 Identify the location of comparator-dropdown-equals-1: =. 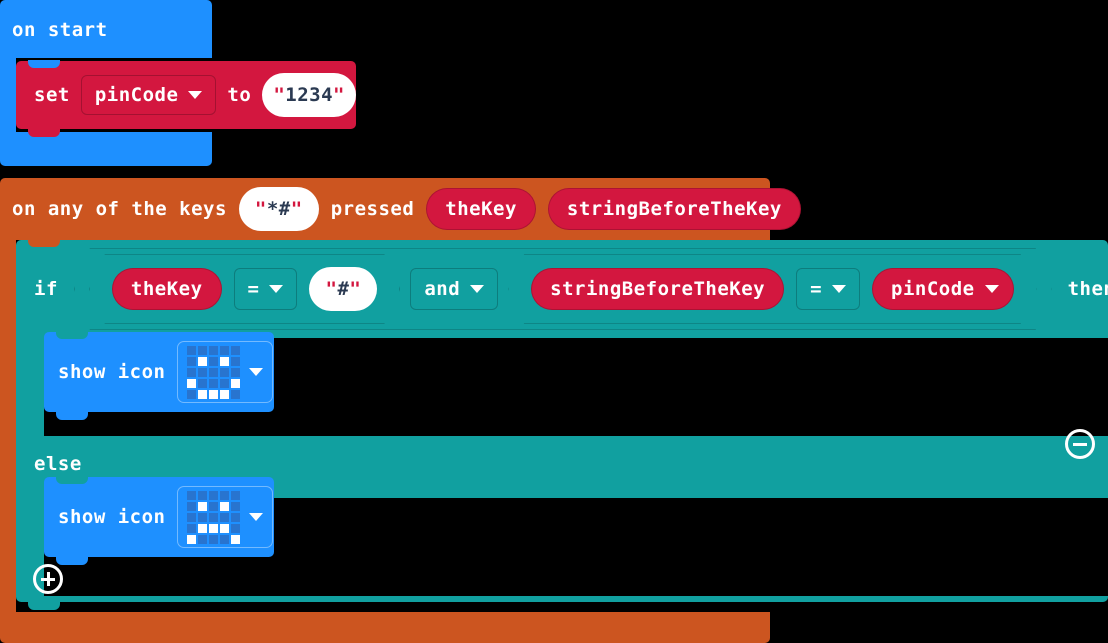
(266, 289).